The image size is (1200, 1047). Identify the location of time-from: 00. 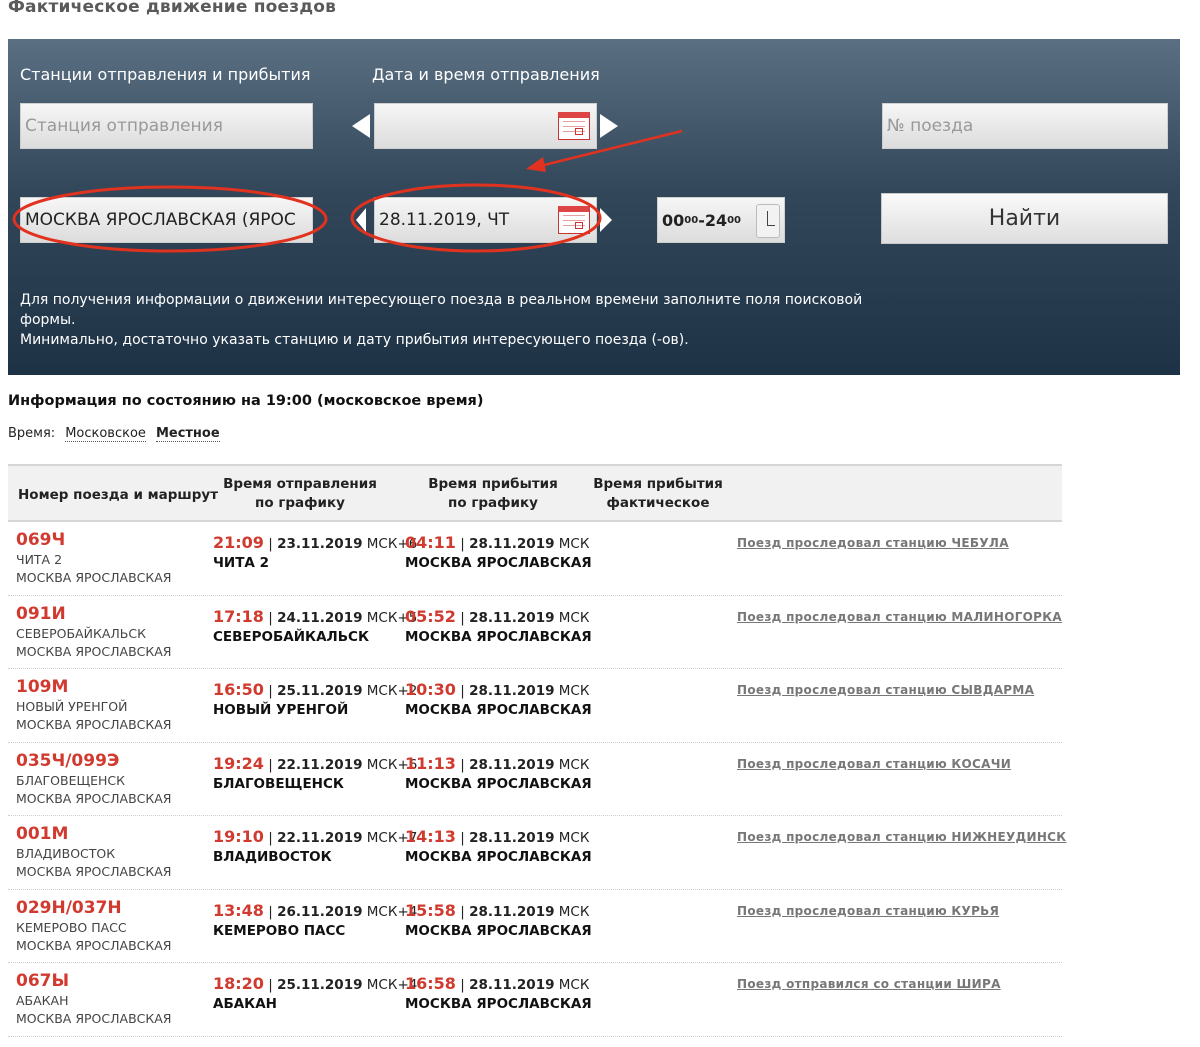
(673, 220).